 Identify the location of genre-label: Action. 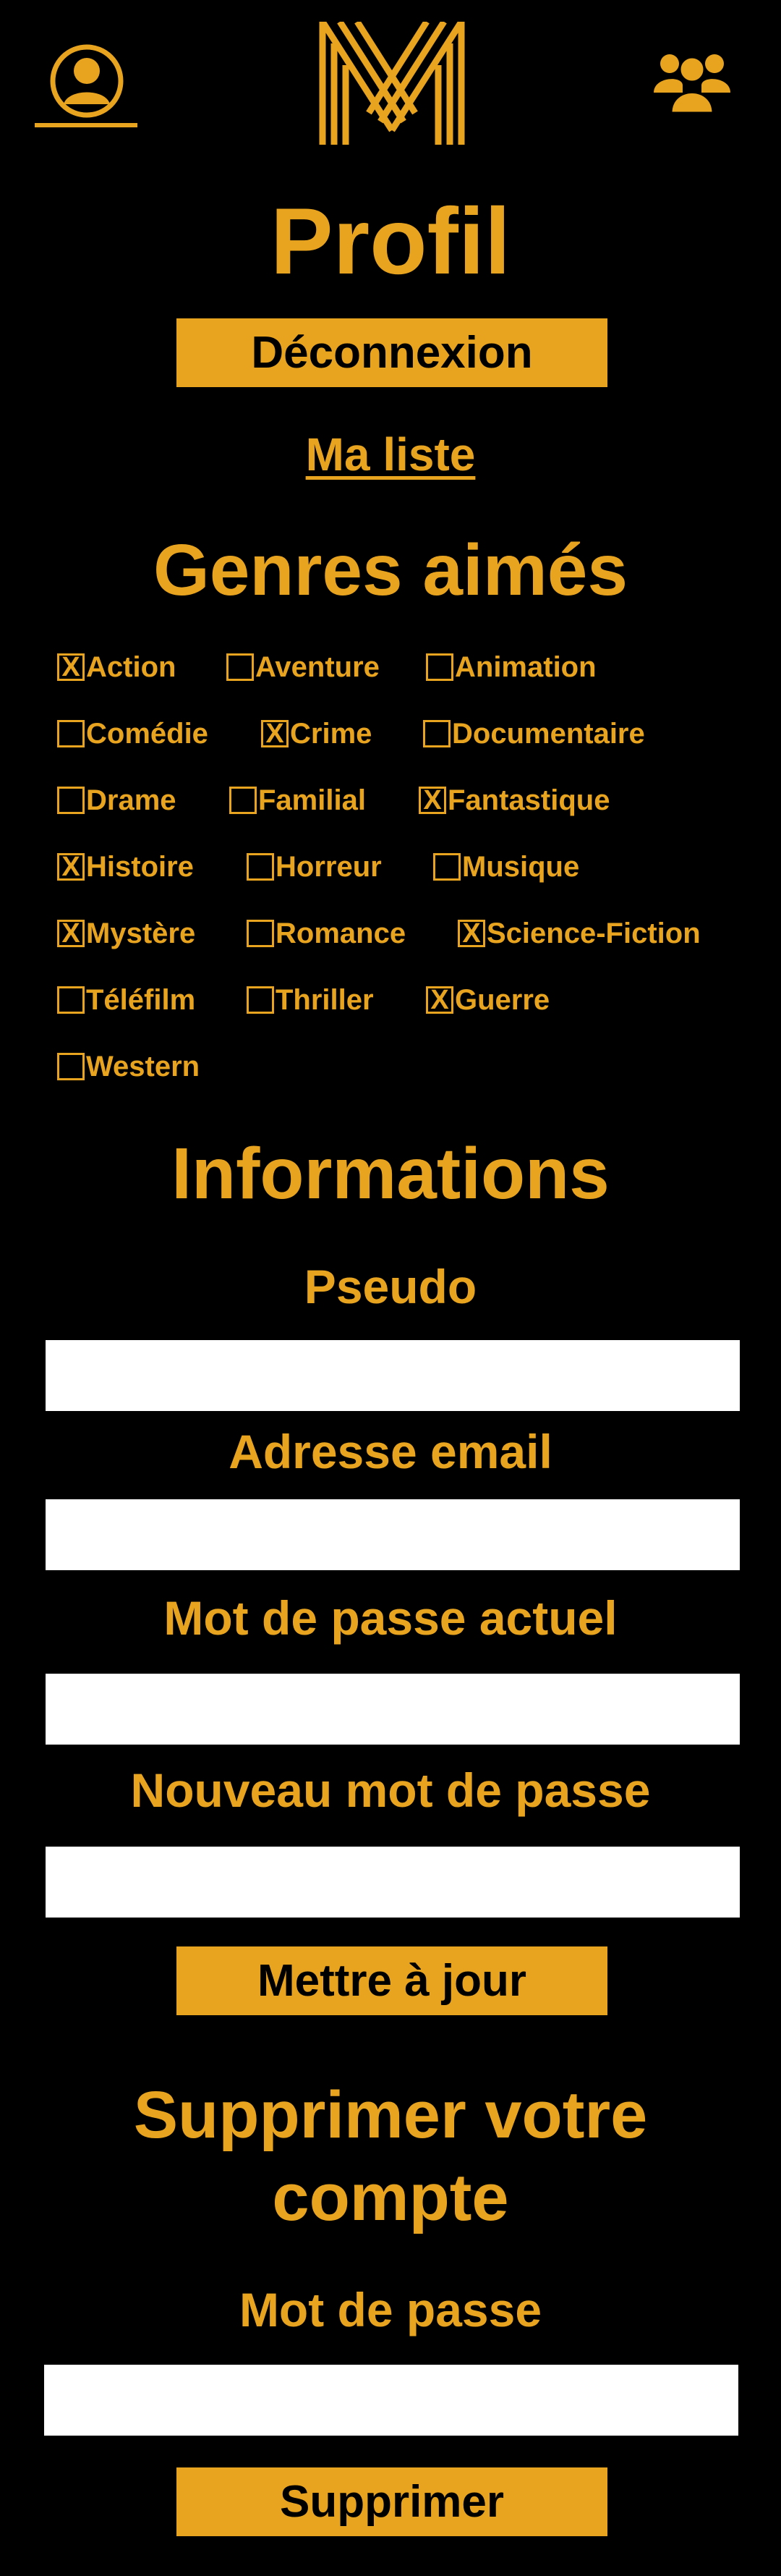
(131, 667).